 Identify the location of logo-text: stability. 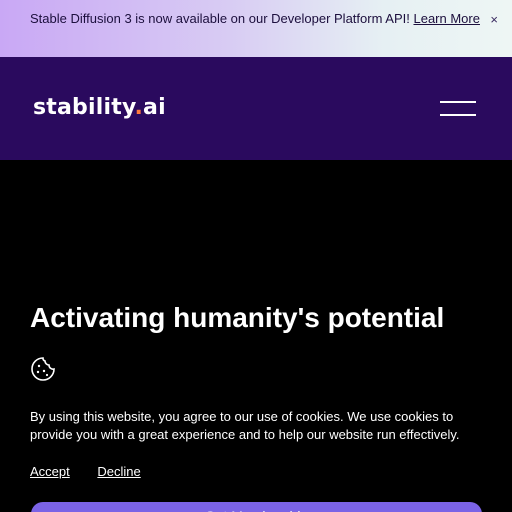
(84, 107).